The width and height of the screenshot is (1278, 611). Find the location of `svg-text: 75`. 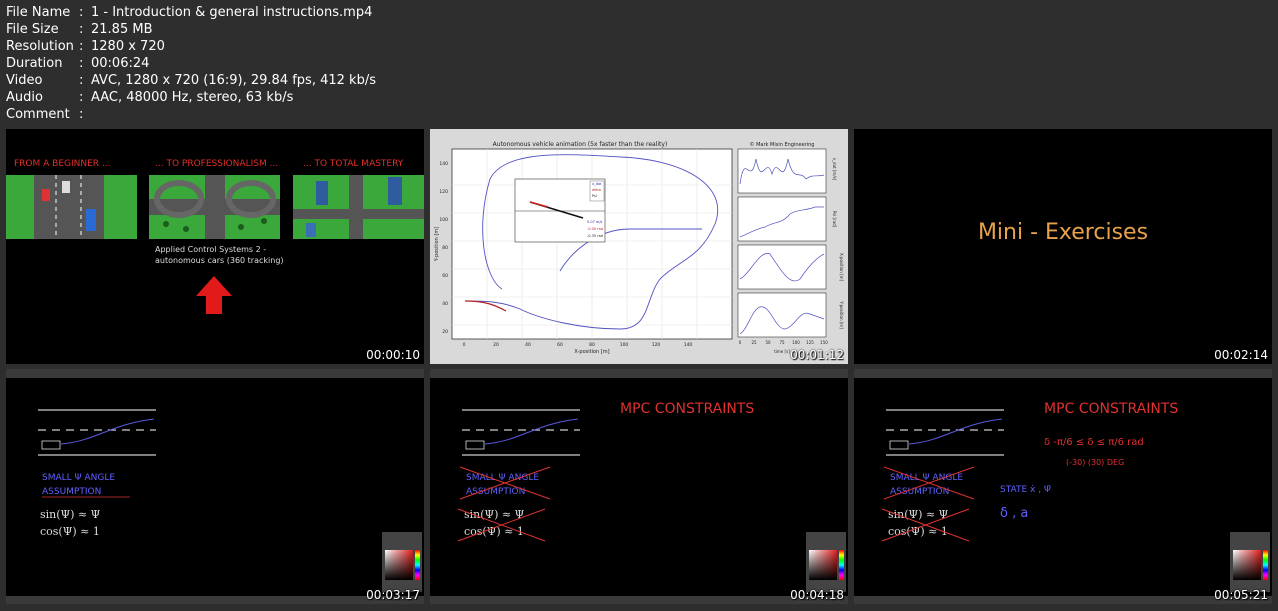

svg-text: 75 is located at coordinates (782, 342).